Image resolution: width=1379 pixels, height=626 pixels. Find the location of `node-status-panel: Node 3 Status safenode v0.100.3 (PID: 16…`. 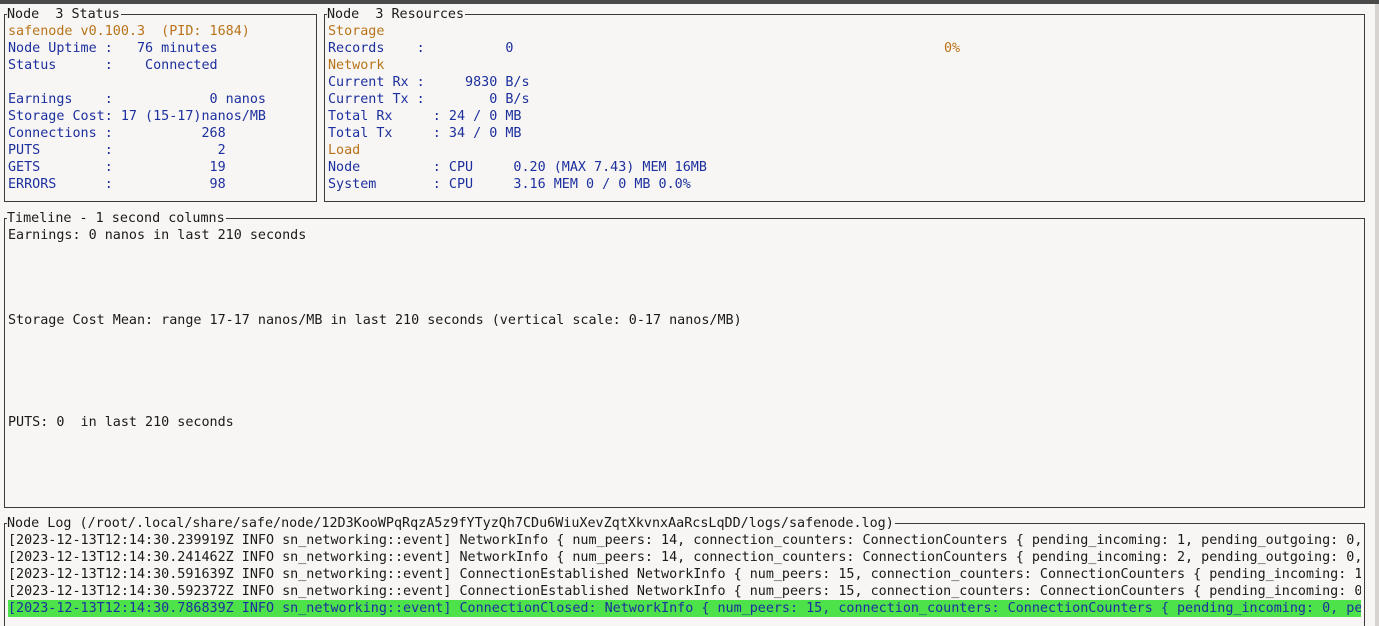

node-status-panel: Node 3 Status safenode v0.100.3 (PID: 16… is located at coordinates (160, 104).